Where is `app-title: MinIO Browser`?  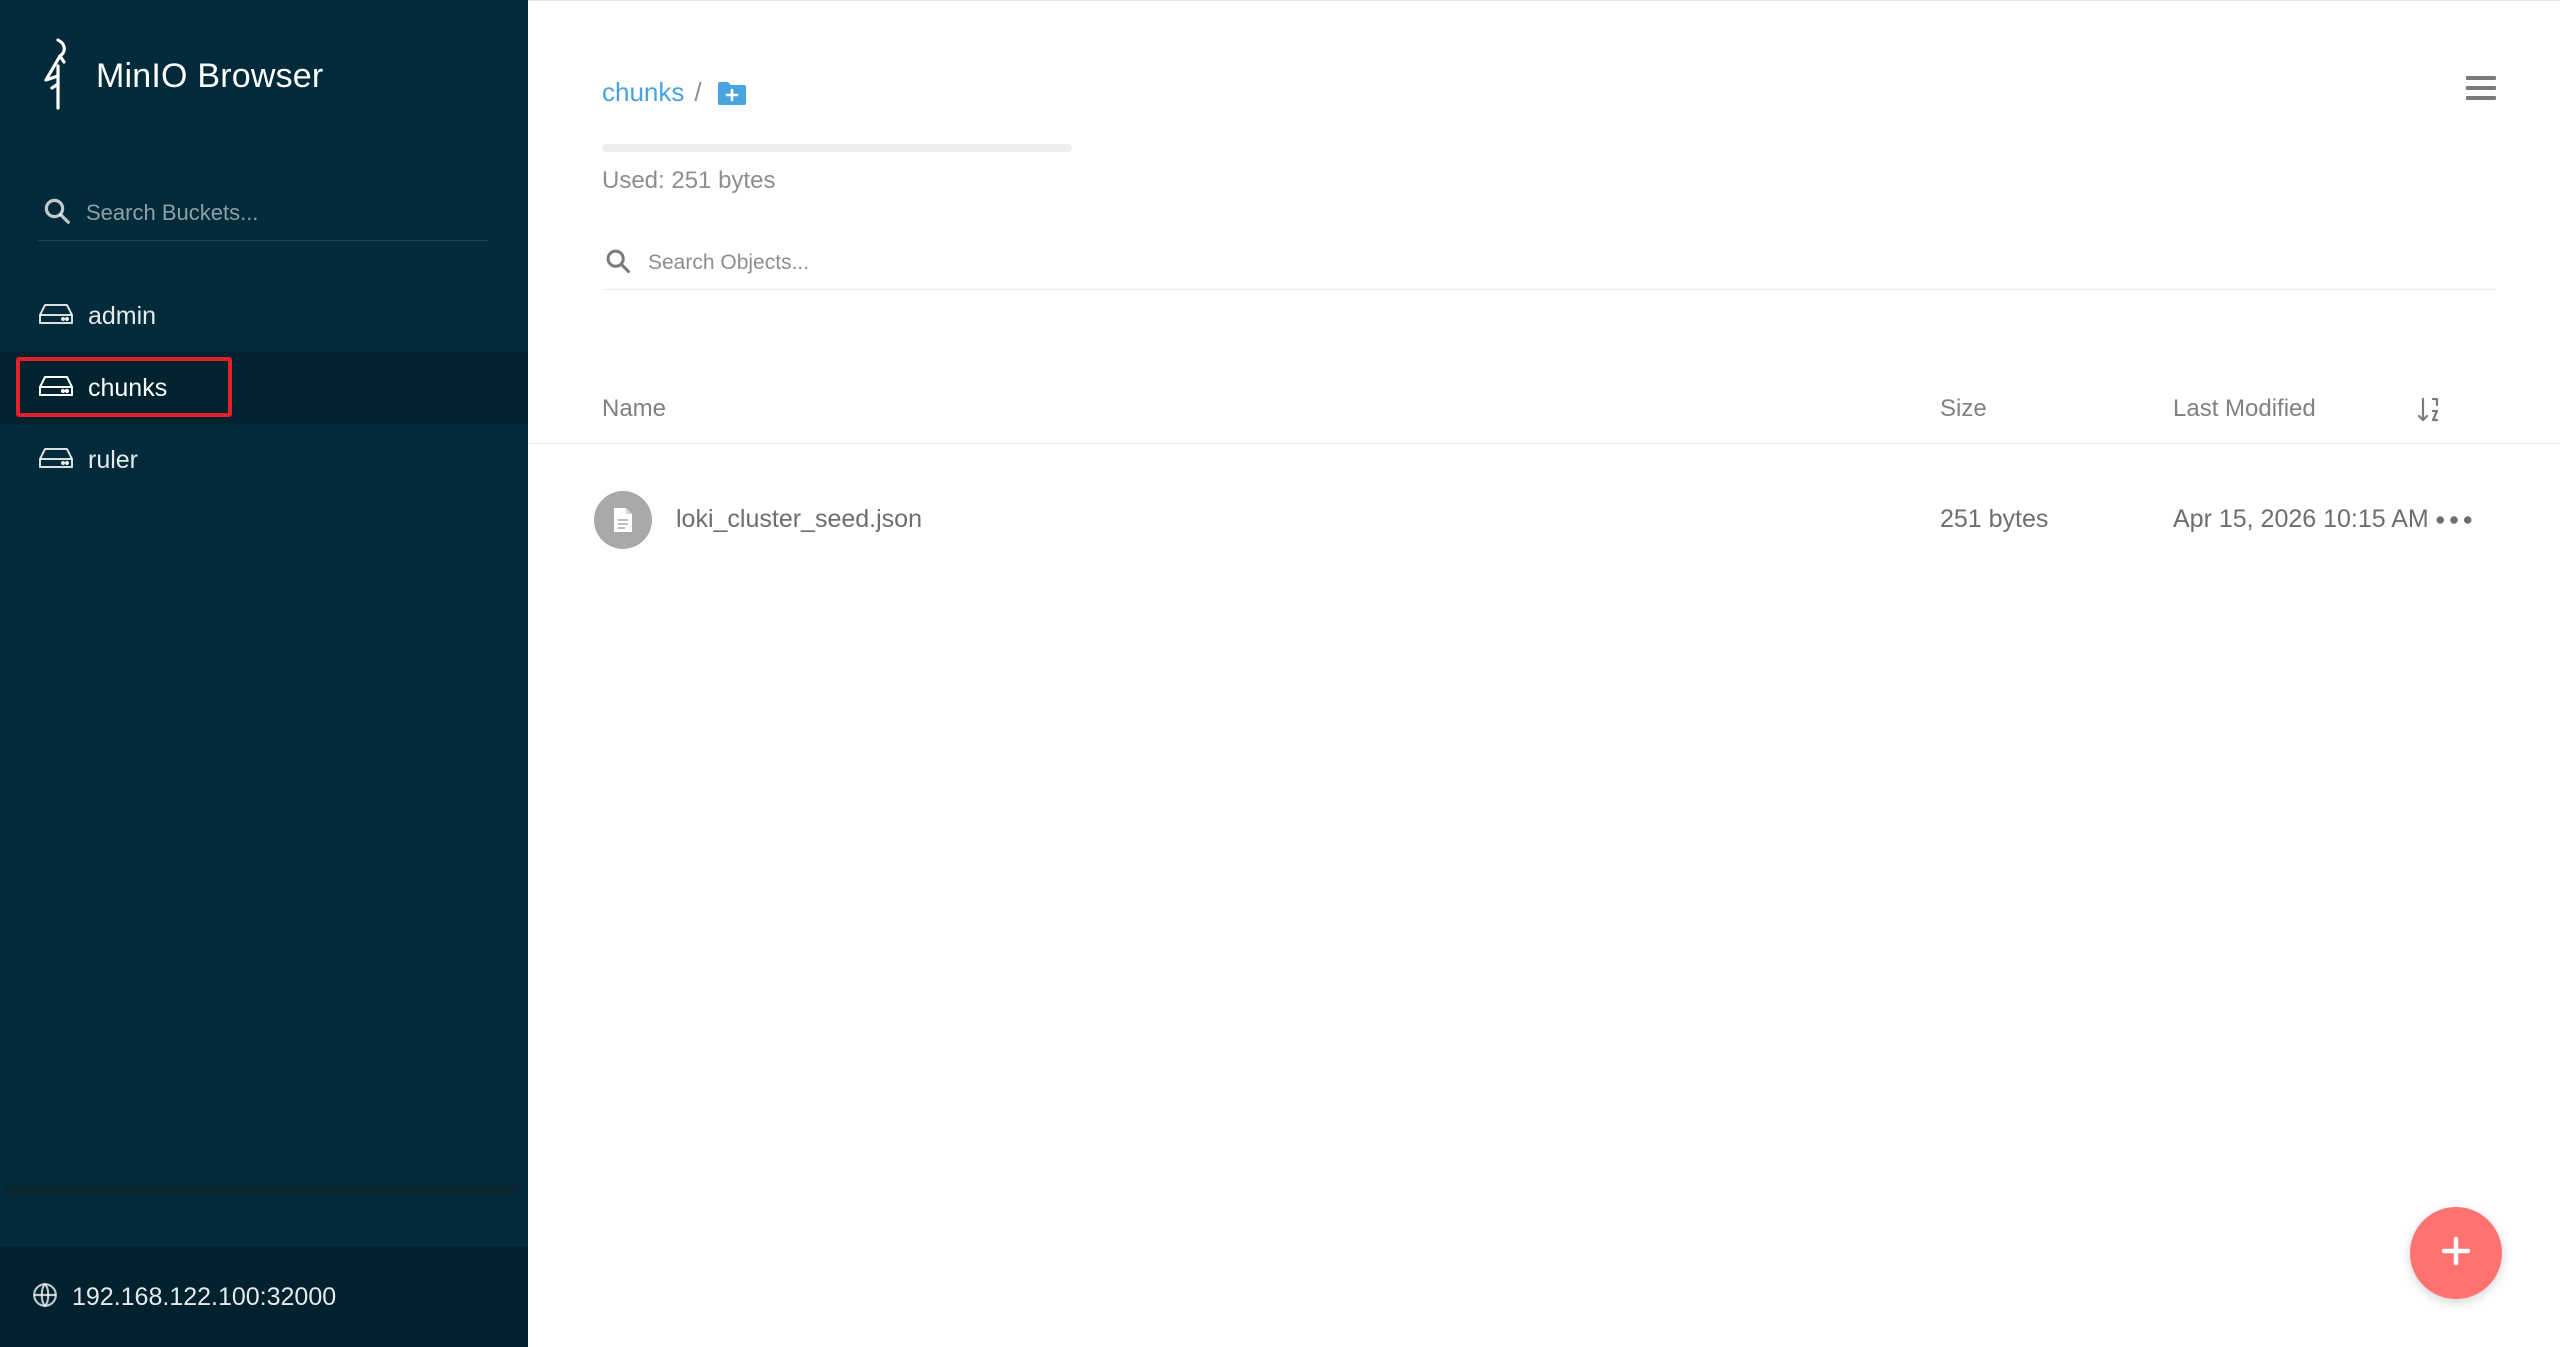 app-title: MinIO Browser is located at coordinates (210, 76).